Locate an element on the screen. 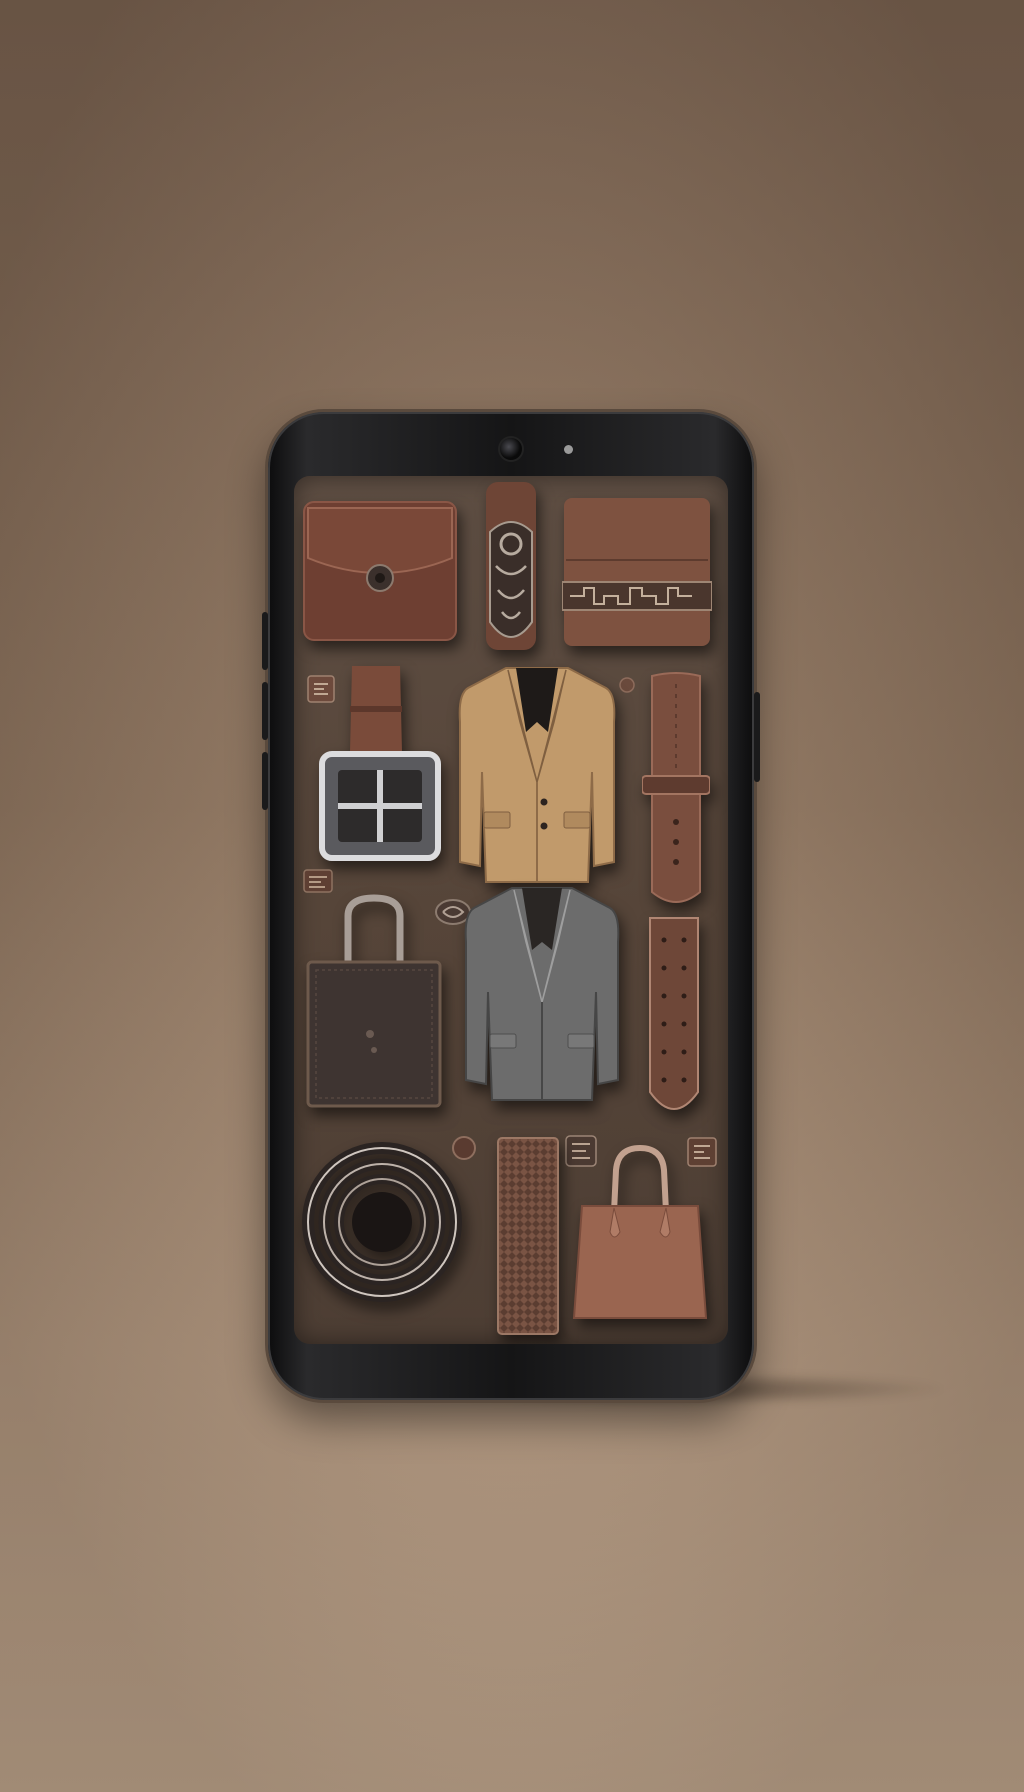 The image size is (1024, 1792). leather-wallet-icon is located at coordinates (380, 571).